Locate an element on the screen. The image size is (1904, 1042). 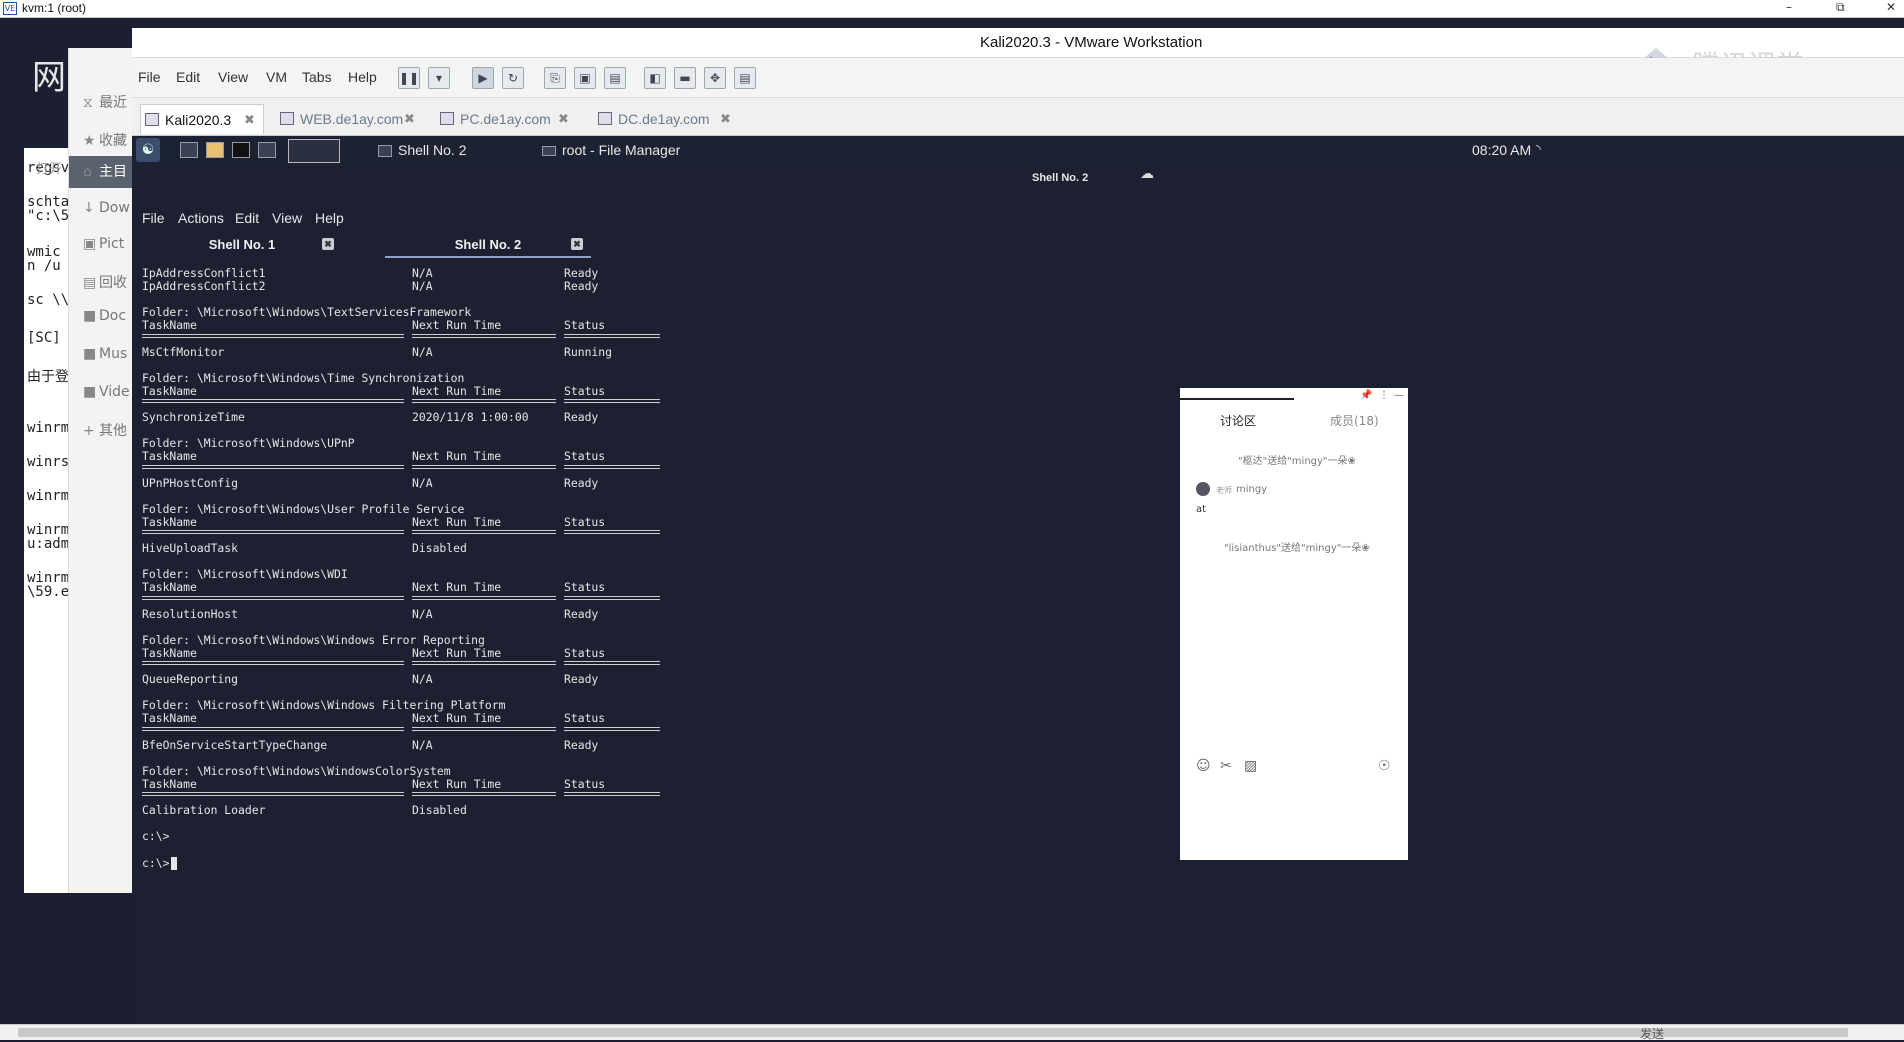
tab-kali: Kali2020.3 ✖ is located at coordinates (202, 119).